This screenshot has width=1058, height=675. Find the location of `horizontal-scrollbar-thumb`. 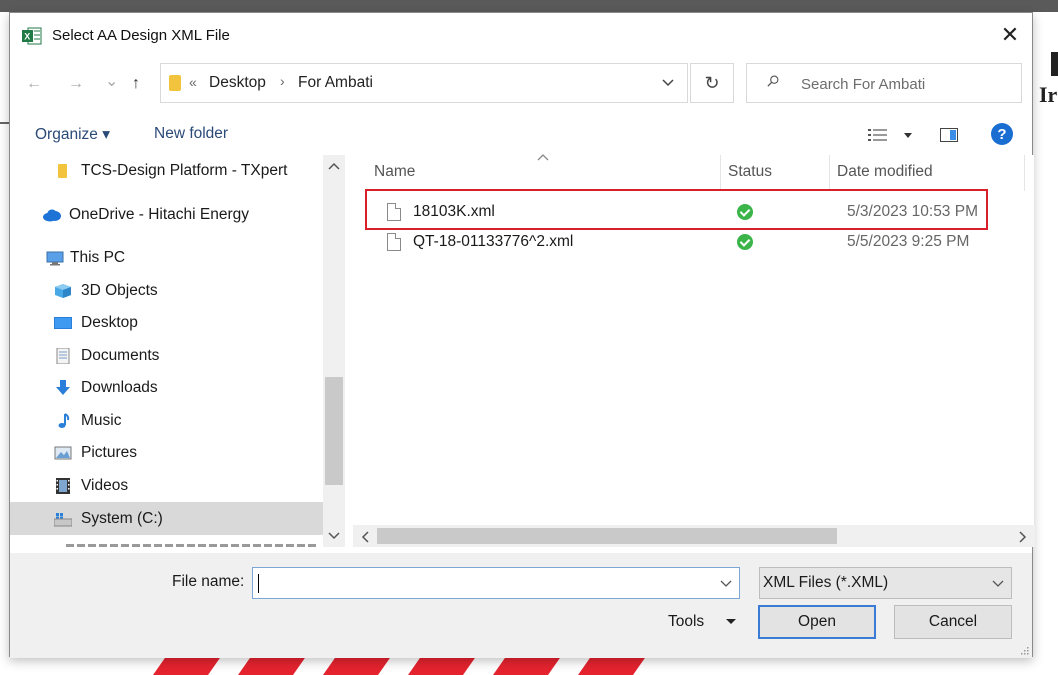

horizontal-scrollbar-thumb is located at coordinates (607, 536).